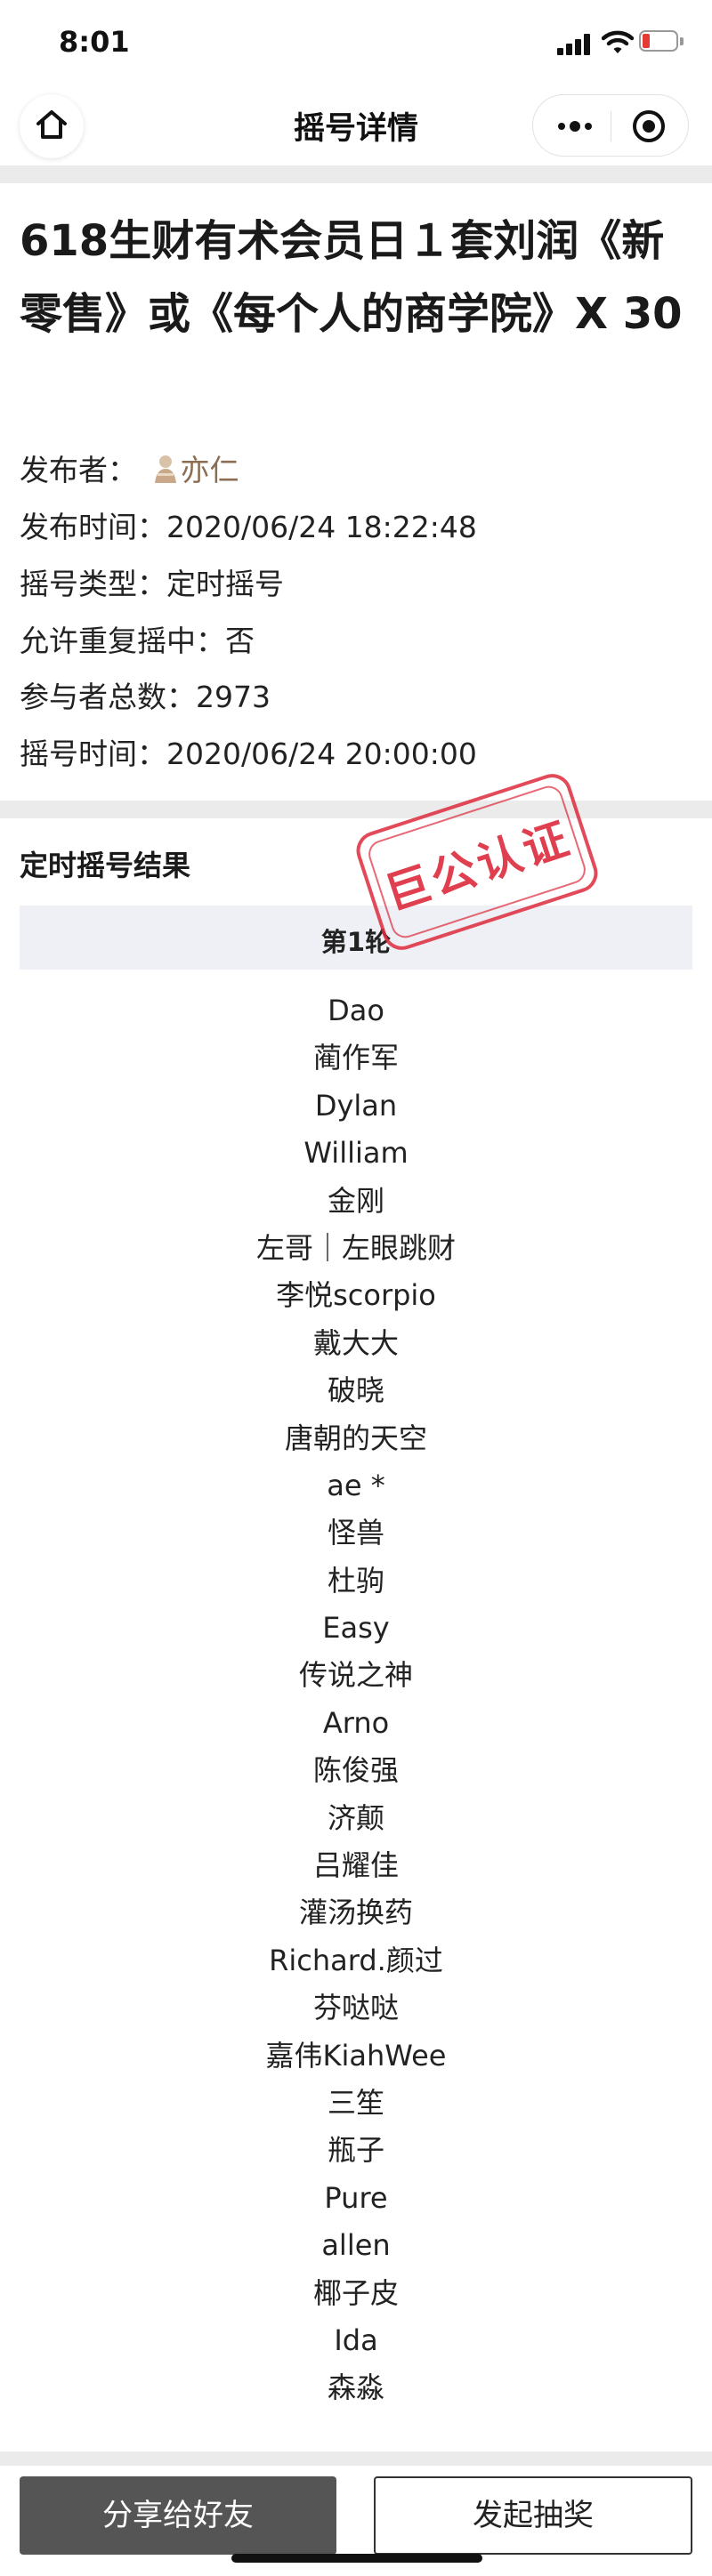 This screenshot has height=2576, width=712. Describe the element at coordinates (356, 42) in the screenshot. I see `status-bar: 8:01` at that location.